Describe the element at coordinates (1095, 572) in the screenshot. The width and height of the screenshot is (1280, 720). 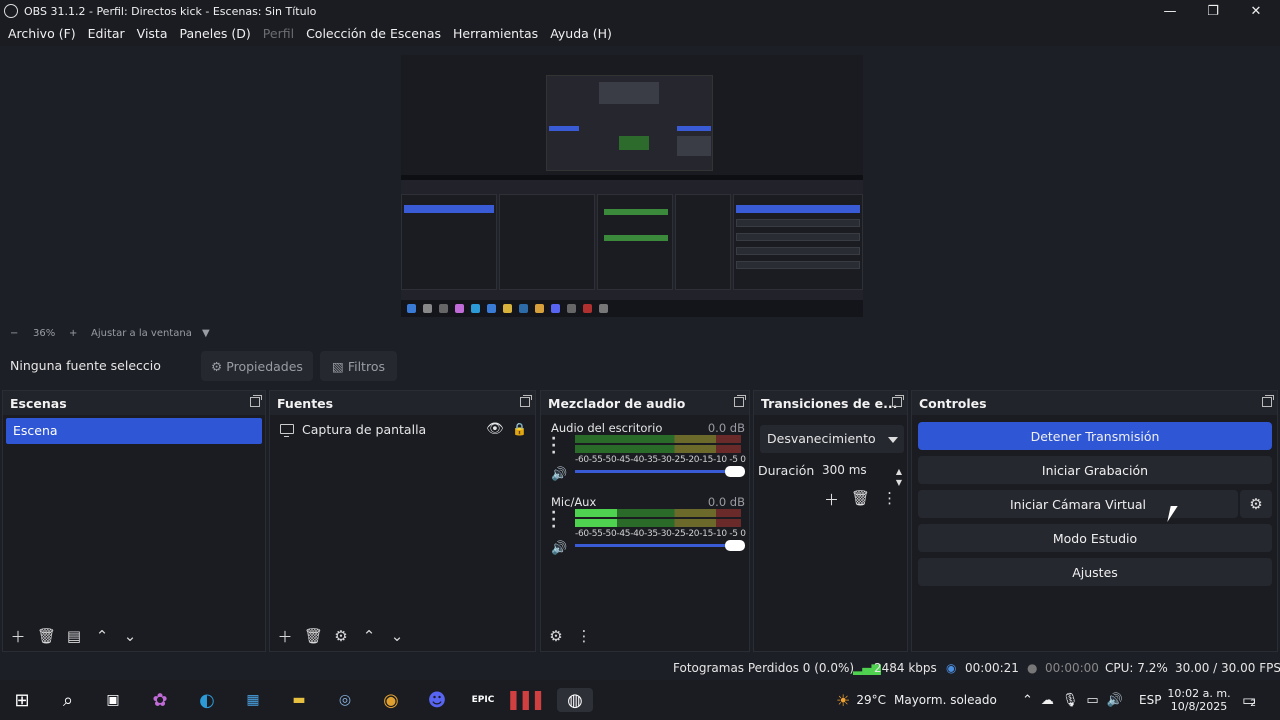
I see `settings-button: Ajustes` at that location.